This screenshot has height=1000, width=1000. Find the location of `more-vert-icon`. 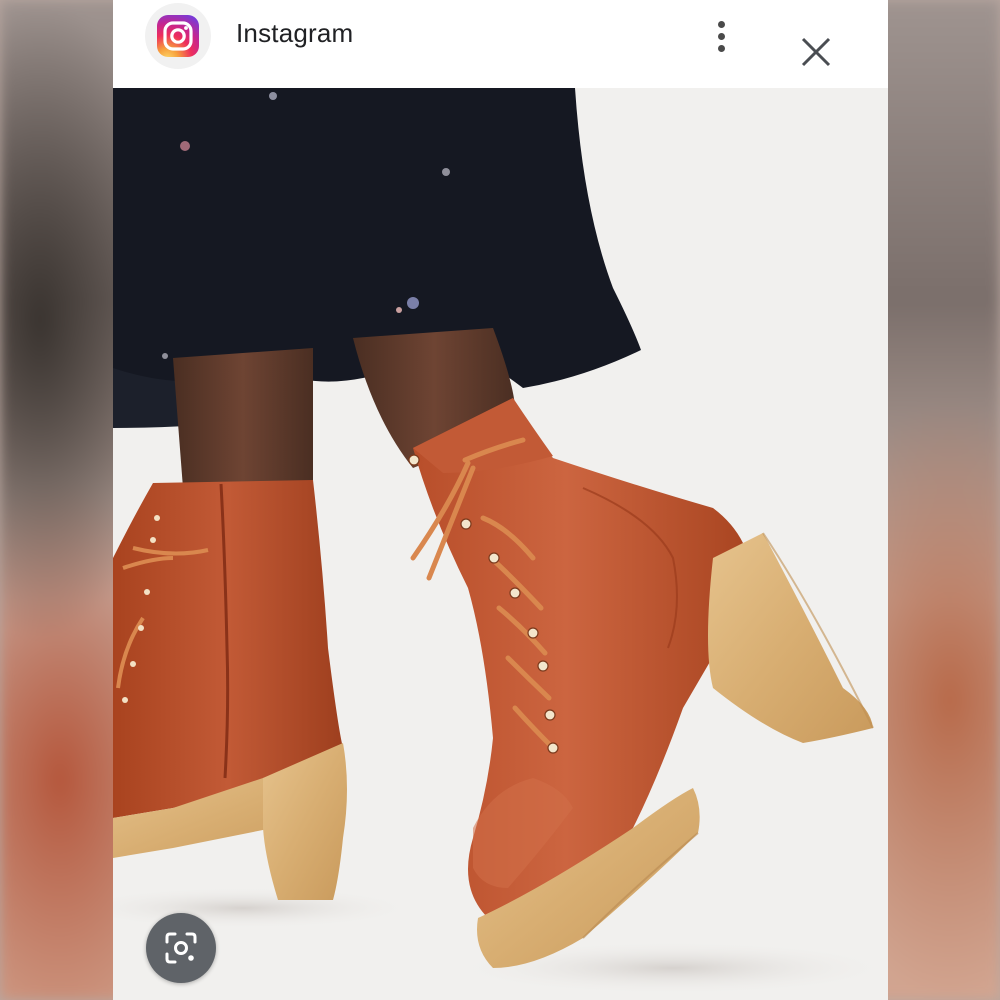

more-vert-icon is located at coordinates (721, 24).